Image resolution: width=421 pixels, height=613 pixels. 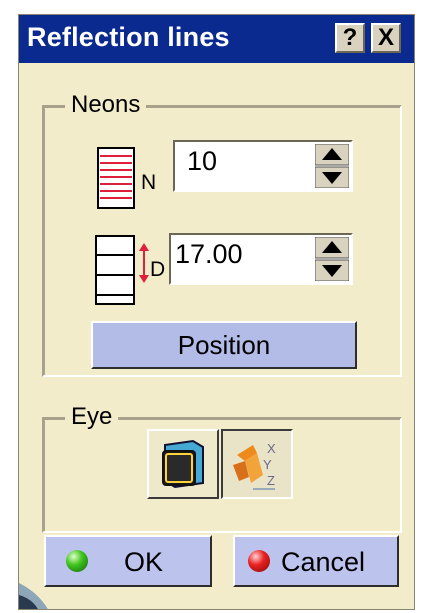 I want to click on ok-button: OK, so click(x=128, y=561).